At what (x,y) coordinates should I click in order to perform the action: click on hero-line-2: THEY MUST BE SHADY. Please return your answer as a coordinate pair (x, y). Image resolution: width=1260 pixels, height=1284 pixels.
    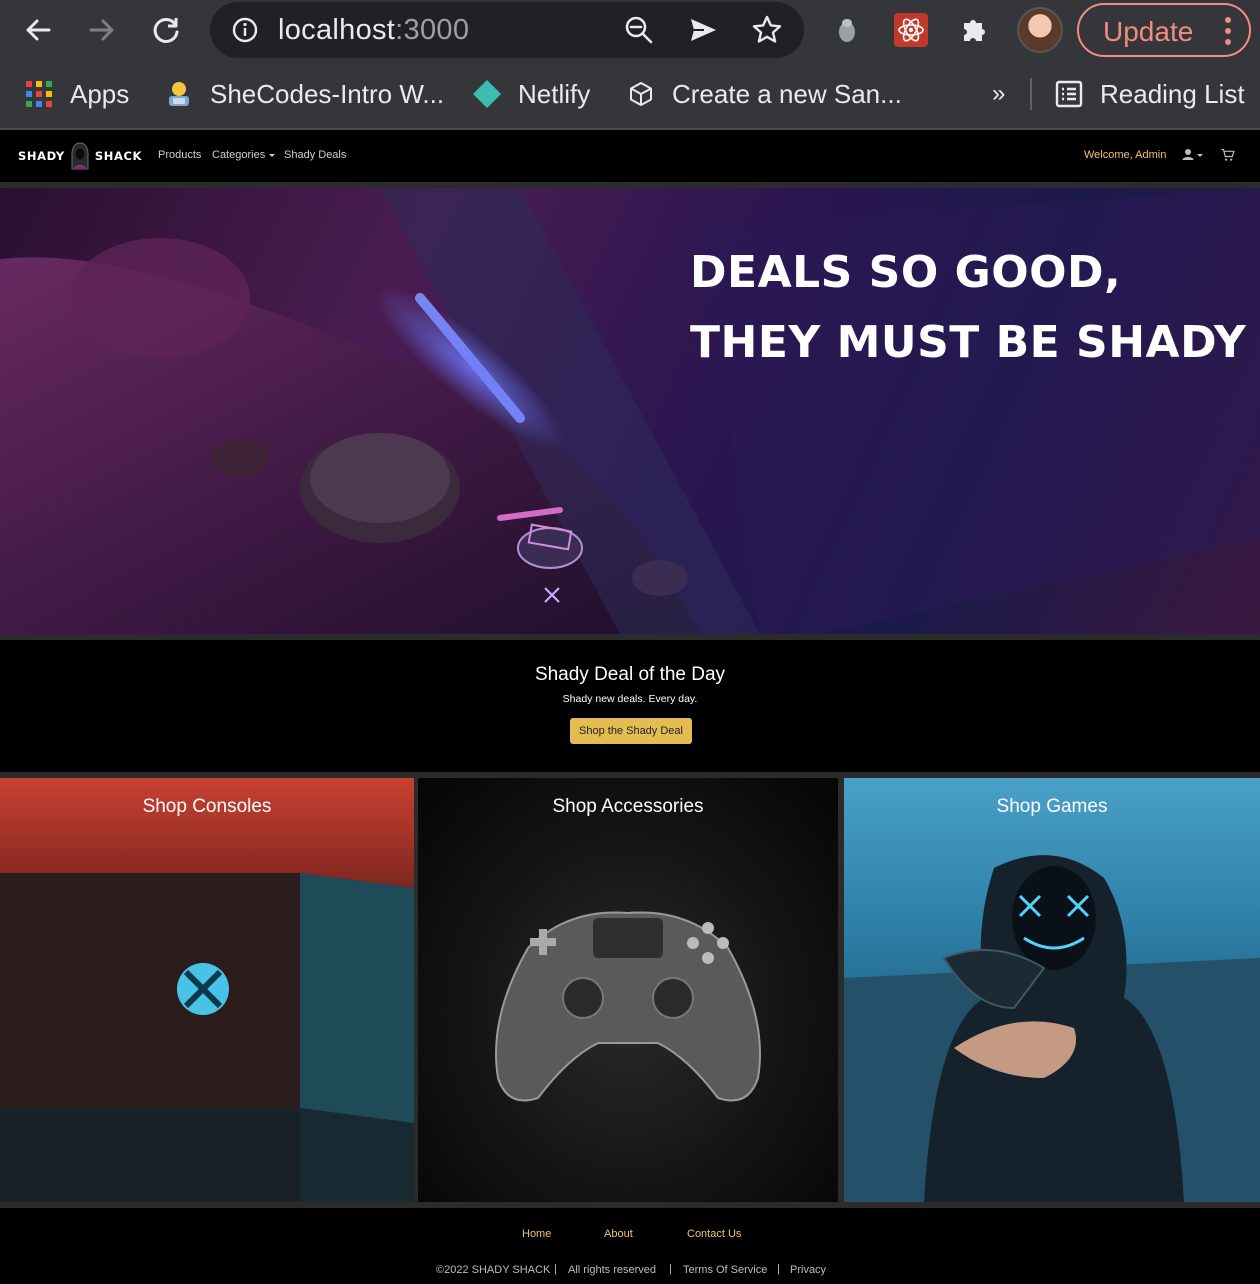
    Looking at the image, I should click on (968, 342).